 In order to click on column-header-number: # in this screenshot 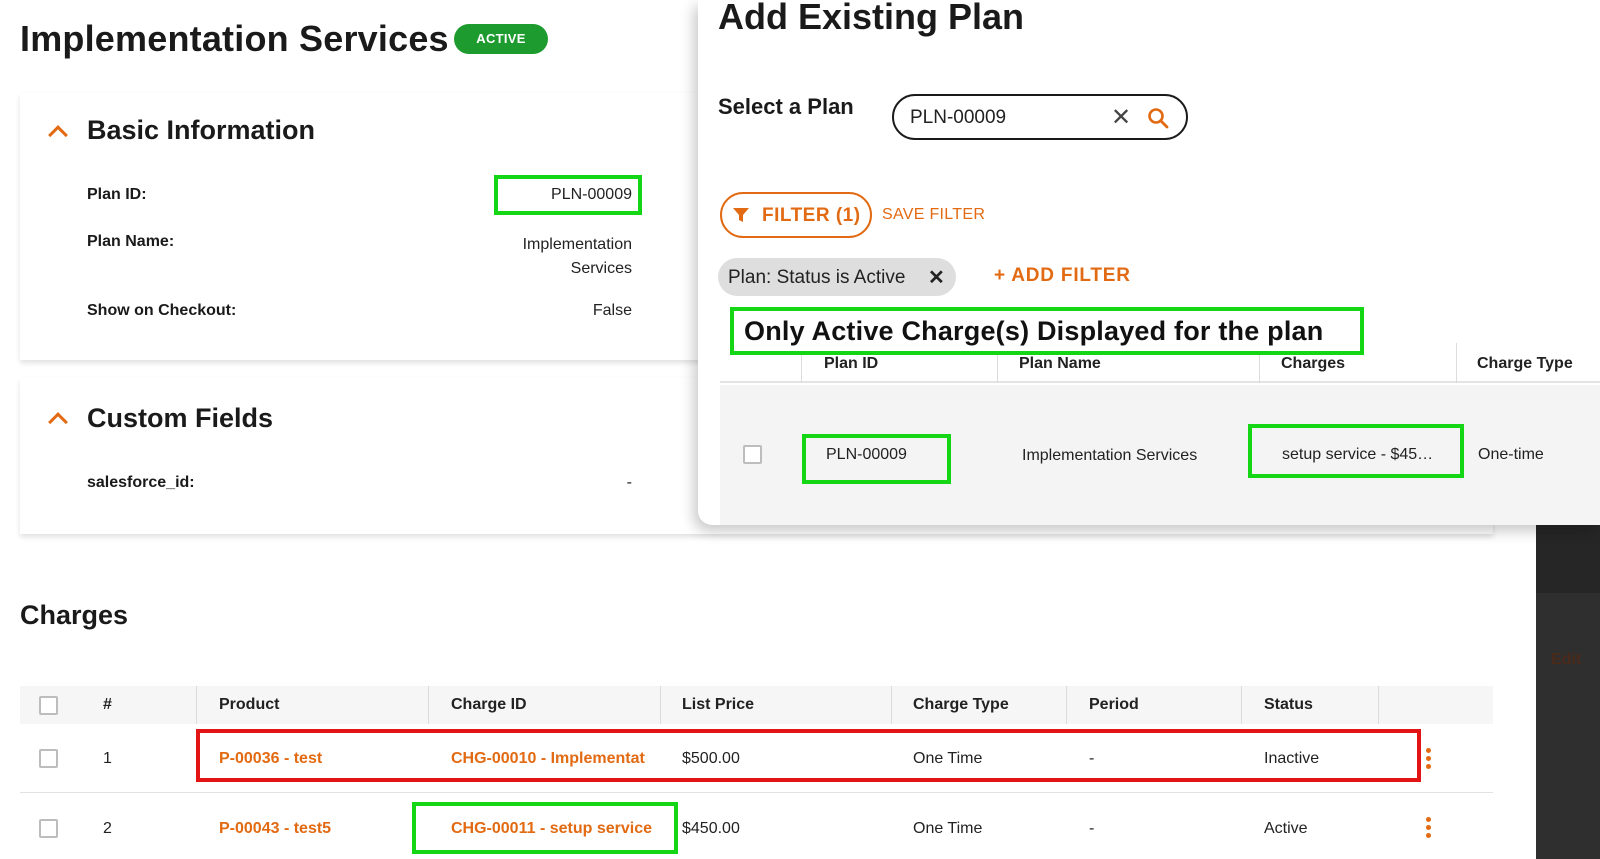, I will do `click(107, 704)`.